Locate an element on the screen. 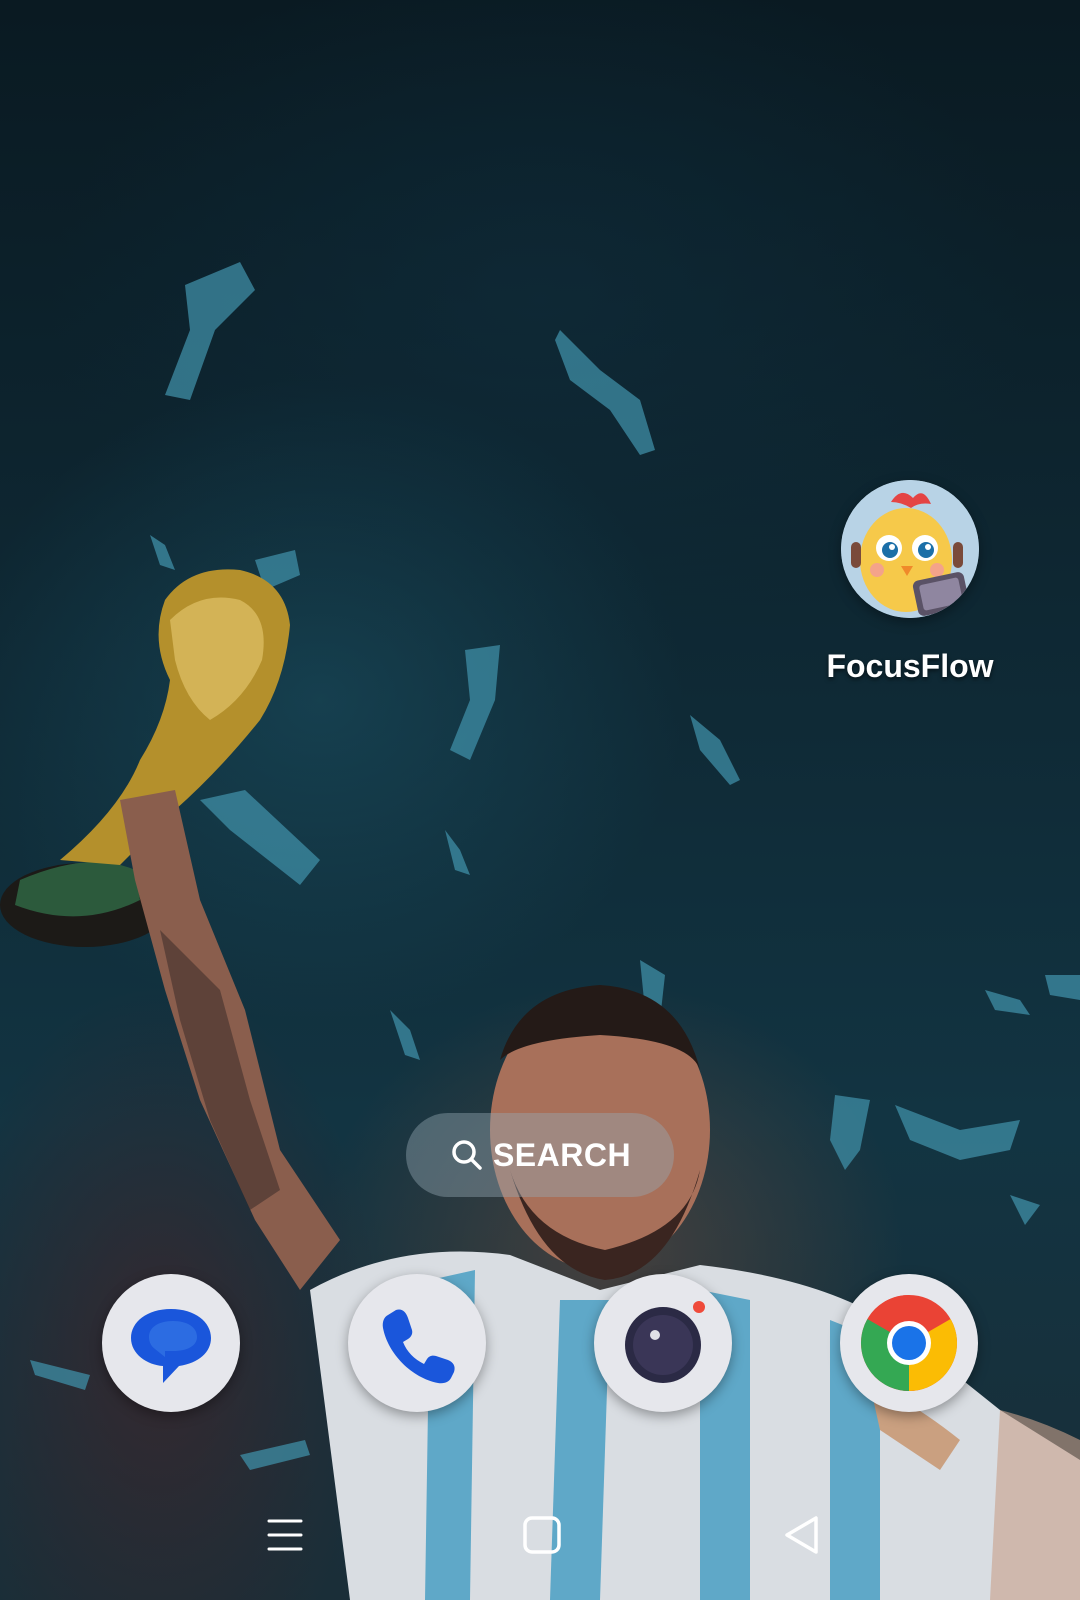 The width and height of the screenshot is (1080, 1600). navigation-bar is located at coordinates (540, 1535).